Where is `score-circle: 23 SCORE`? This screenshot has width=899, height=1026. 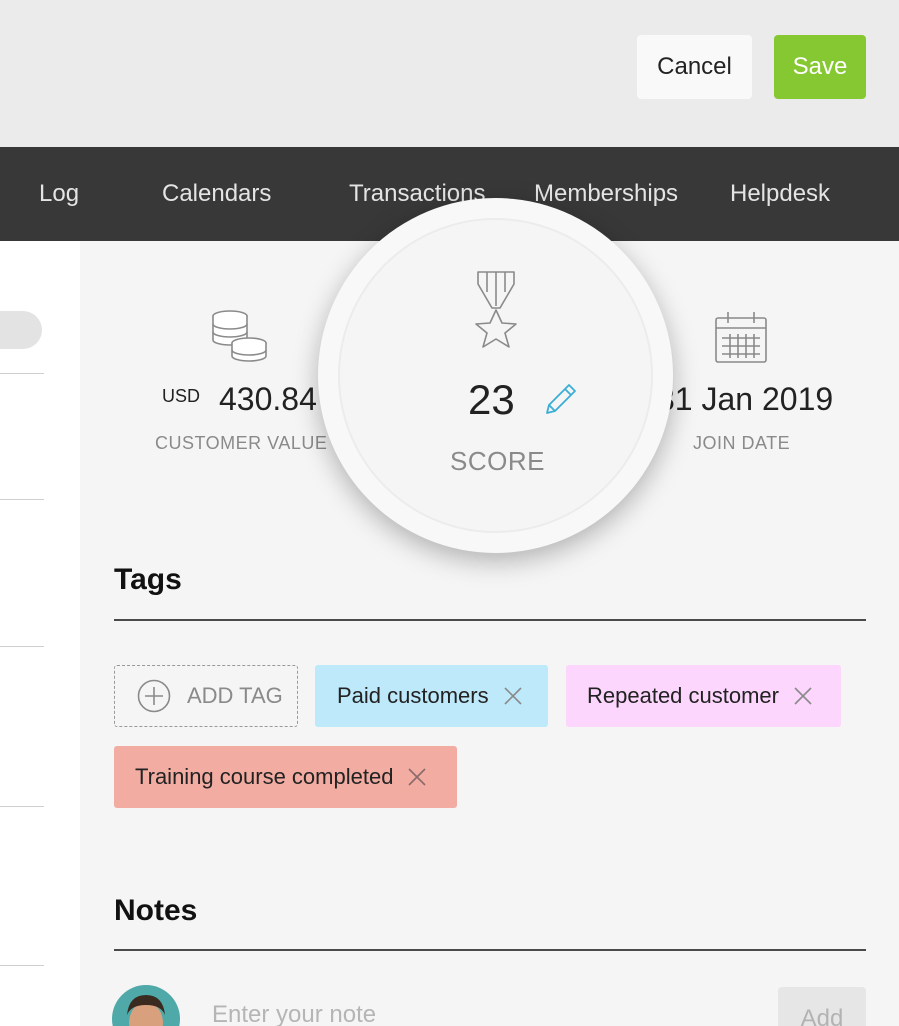 score-circle: 23 SCORE is located at coordinates (495, 375).